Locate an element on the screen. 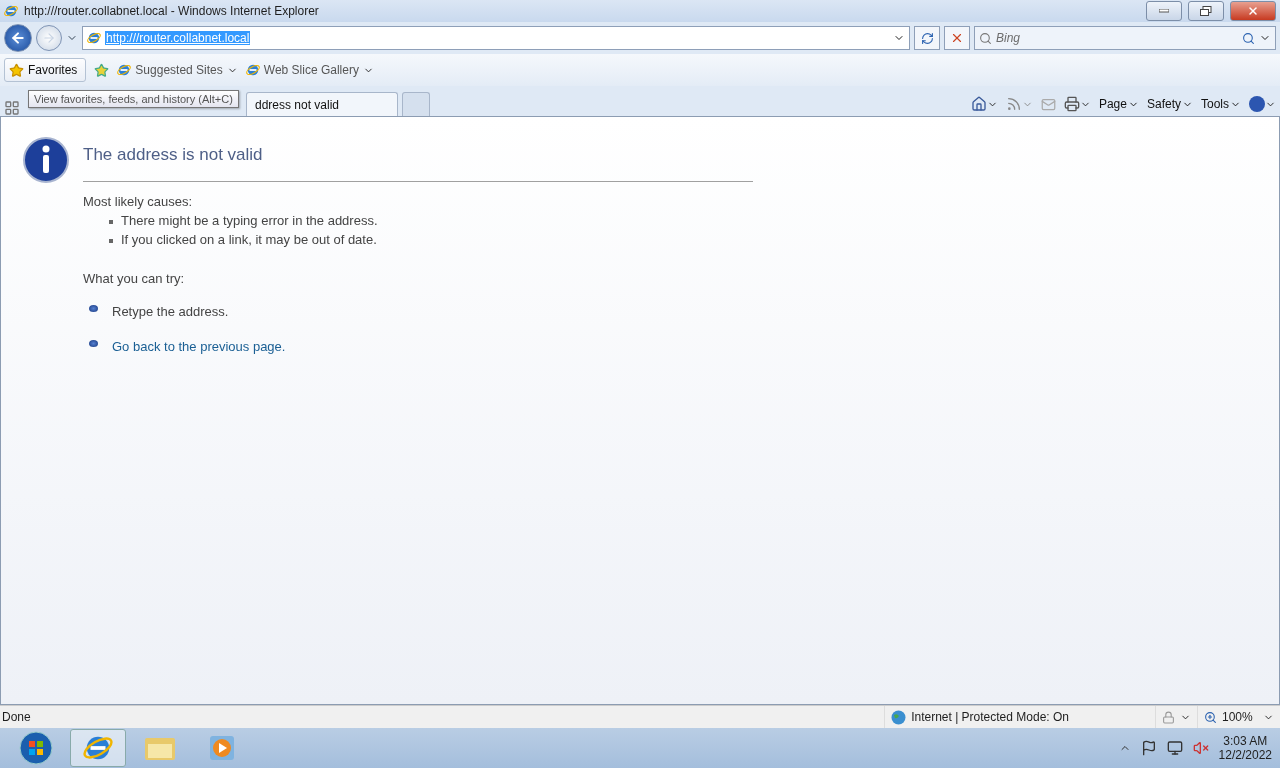  play-icon is located at coordinates (222, 748).